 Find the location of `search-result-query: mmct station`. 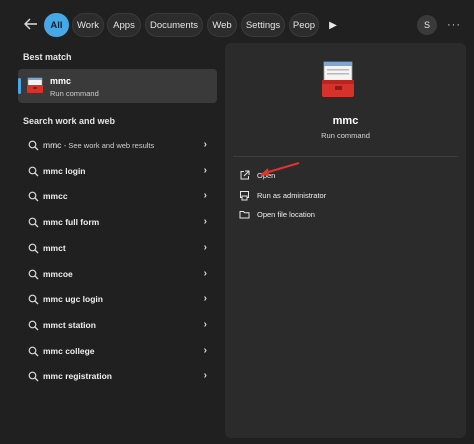

search-result-query: mmct station is located at coordinates (69, 325).